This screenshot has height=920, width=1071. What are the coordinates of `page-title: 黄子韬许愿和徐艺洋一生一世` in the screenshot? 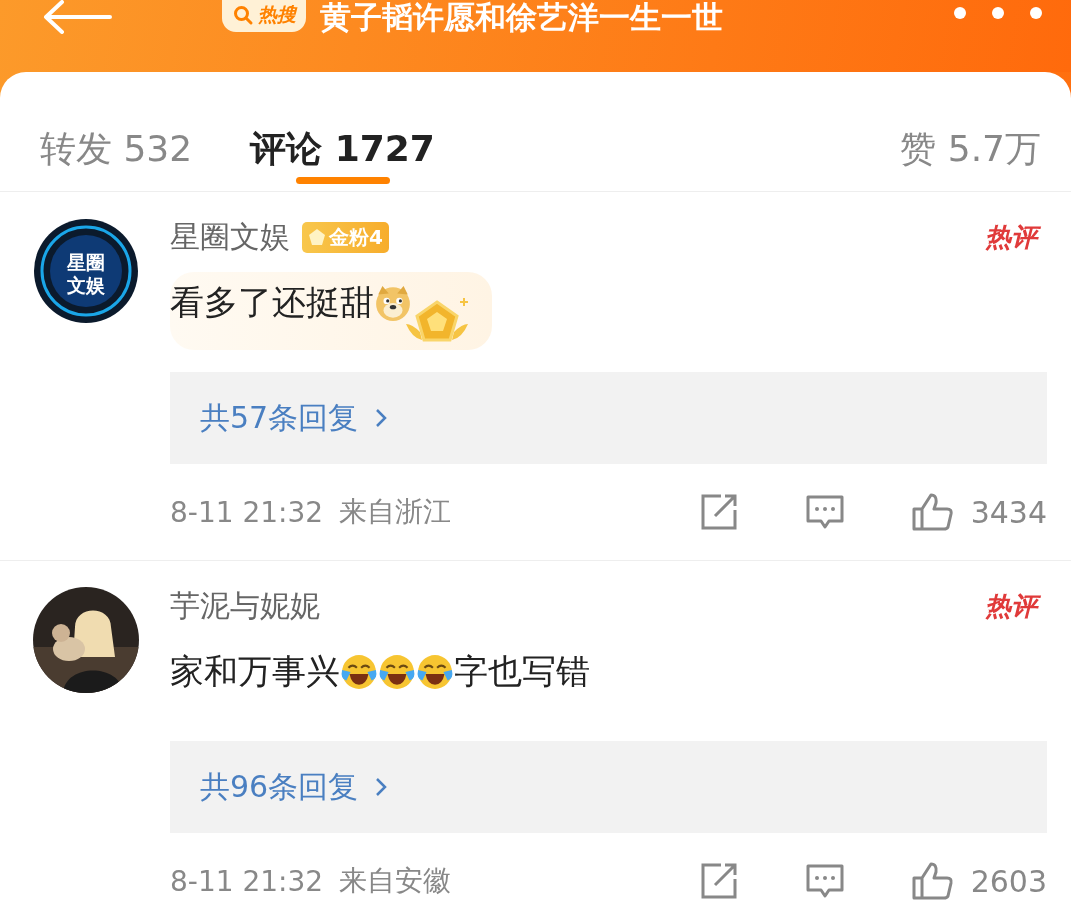 It's located at (521, 17).